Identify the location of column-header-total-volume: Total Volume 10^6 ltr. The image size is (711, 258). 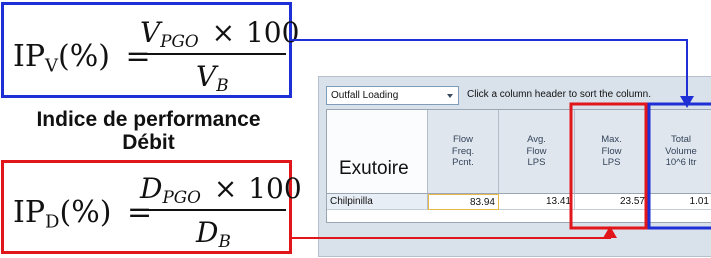
(680, 152).